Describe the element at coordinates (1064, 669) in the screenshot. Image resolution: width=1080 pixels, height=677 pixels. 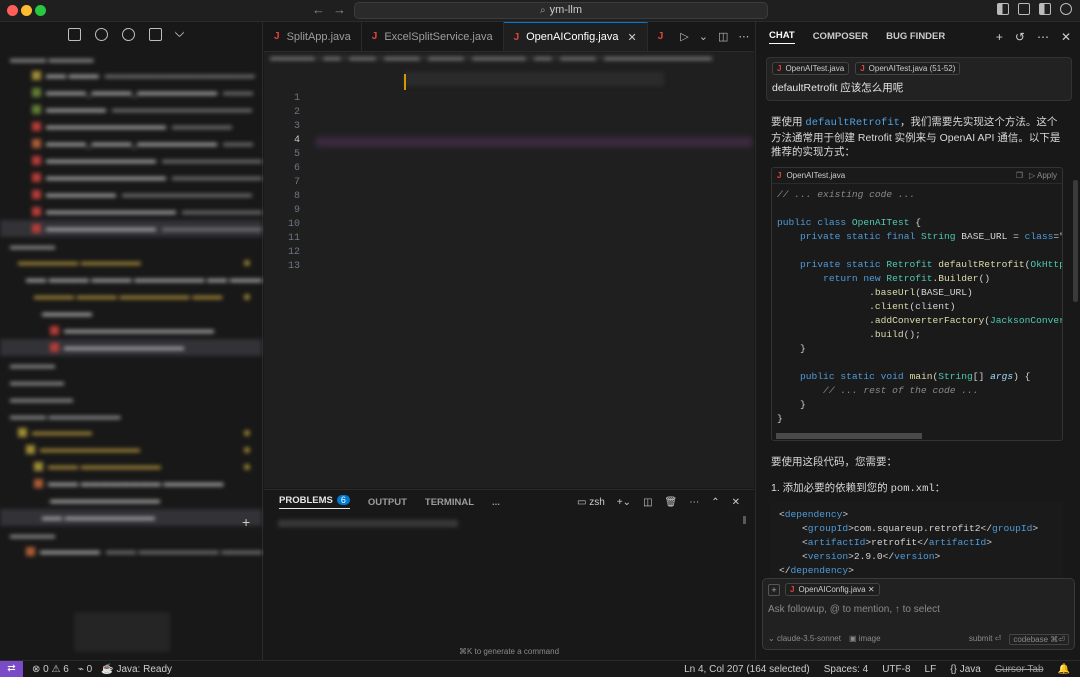
I see `bell-icon: 🔔` at that location.